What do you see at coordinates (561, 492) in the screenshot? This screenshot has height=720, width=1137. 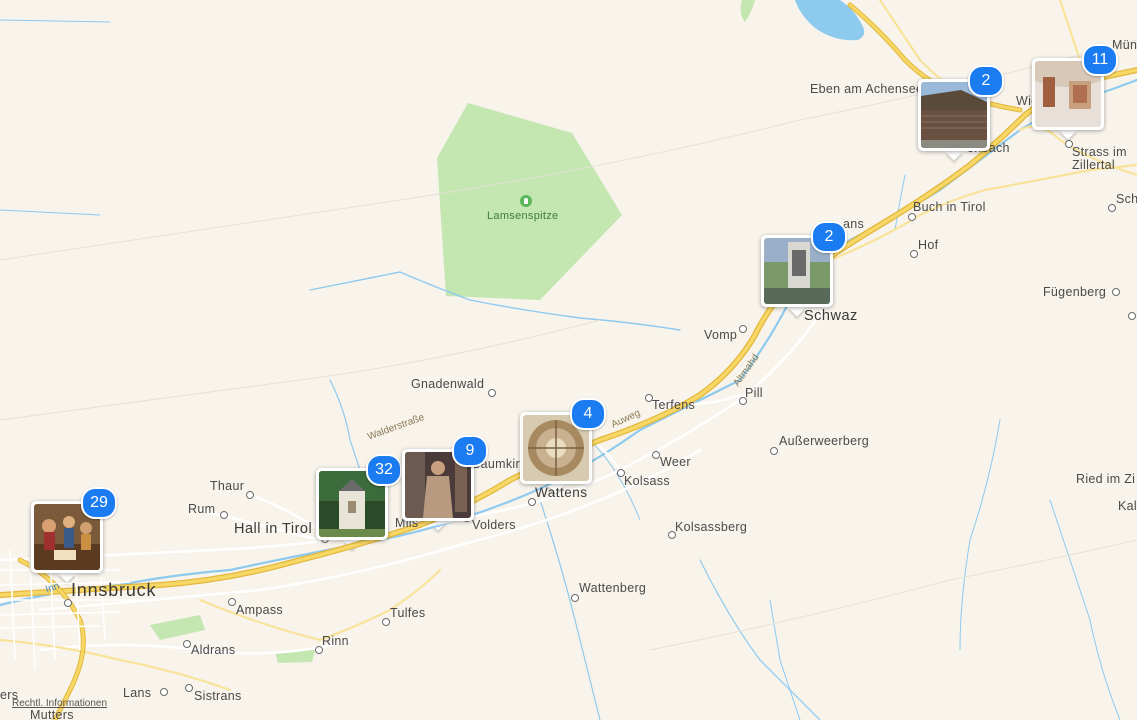 I see `place-label: Wattens` at bounding box center [561, 492].